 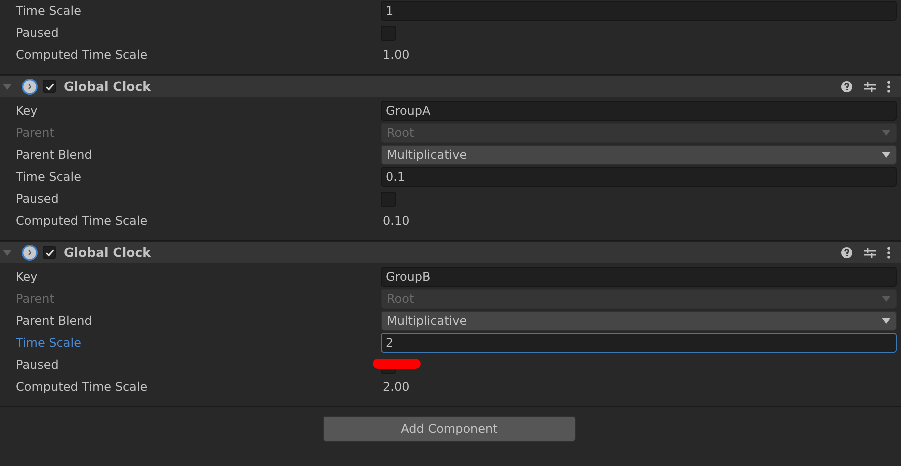 I want to click on text-field: 0.1, so click(x=639, y=177).